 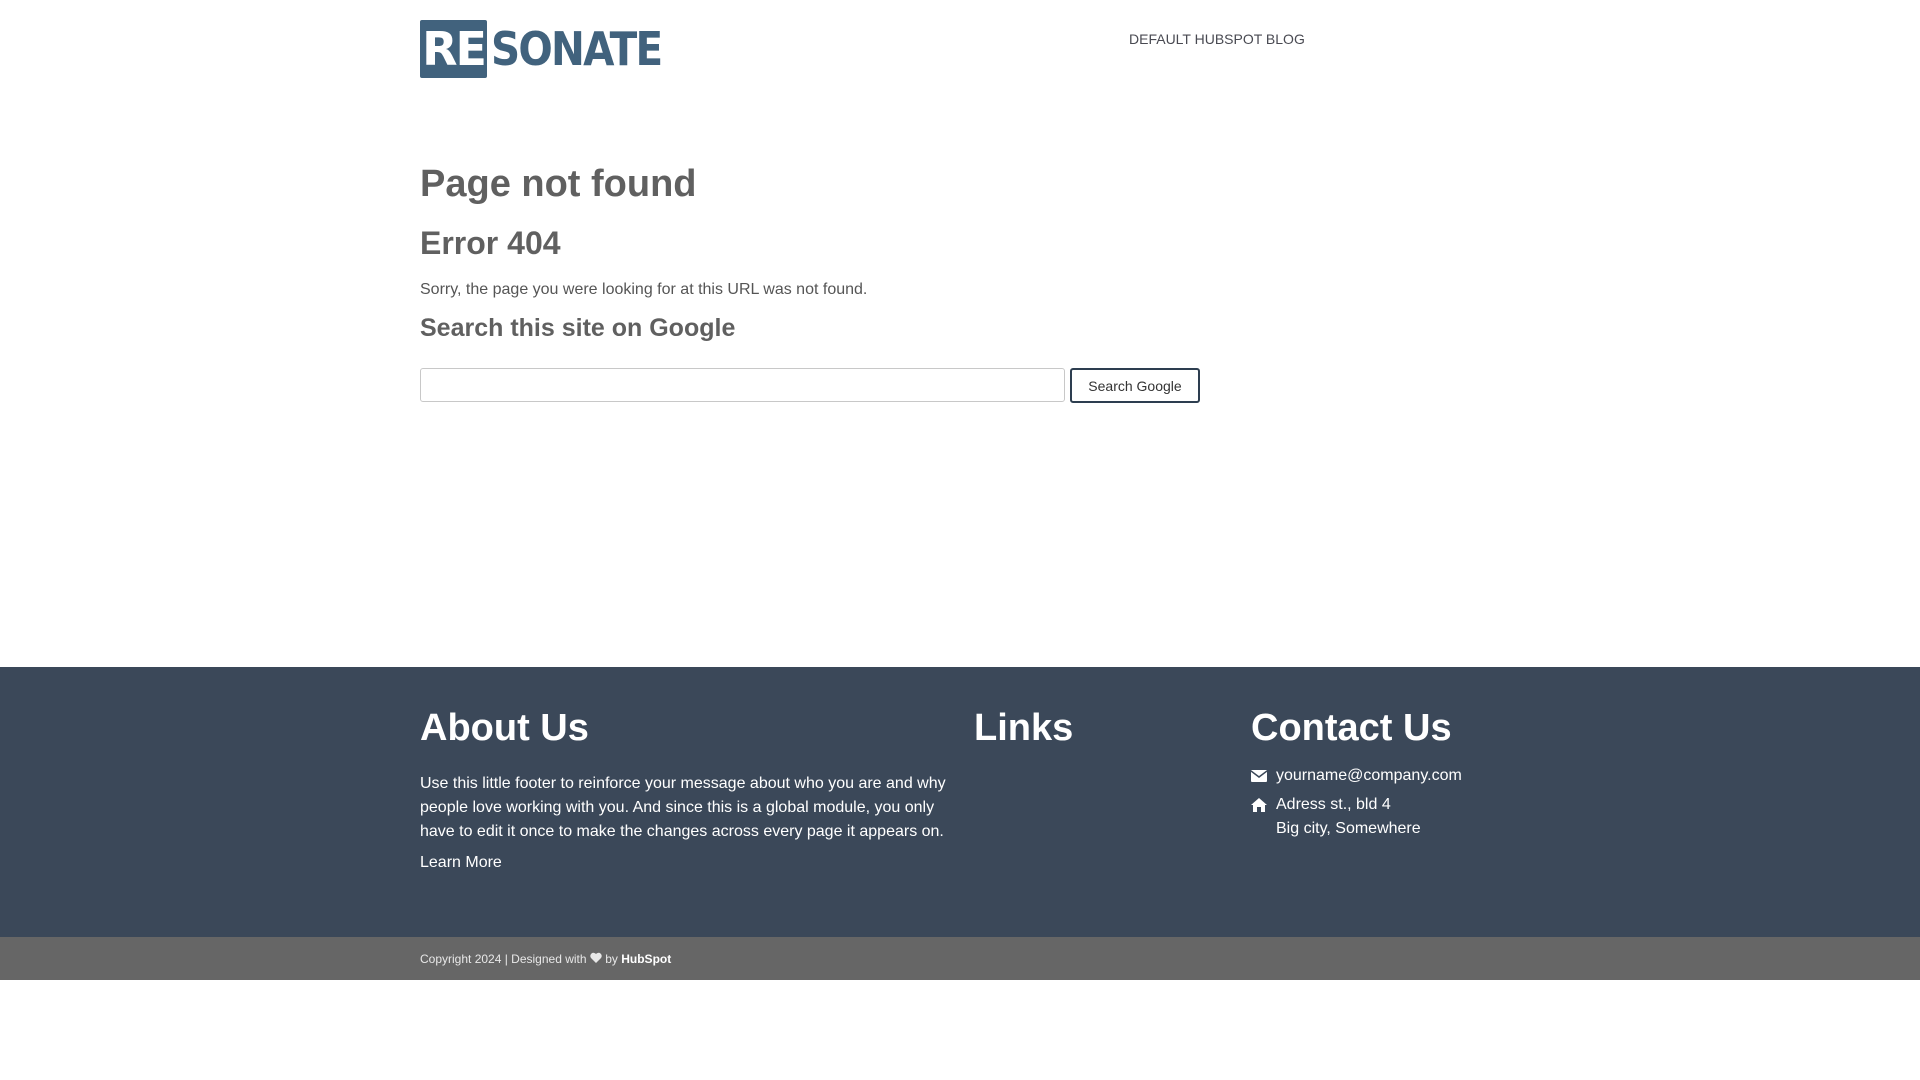 I want to click on hubspot-link: HubSpot, so click(x=646, y=959).